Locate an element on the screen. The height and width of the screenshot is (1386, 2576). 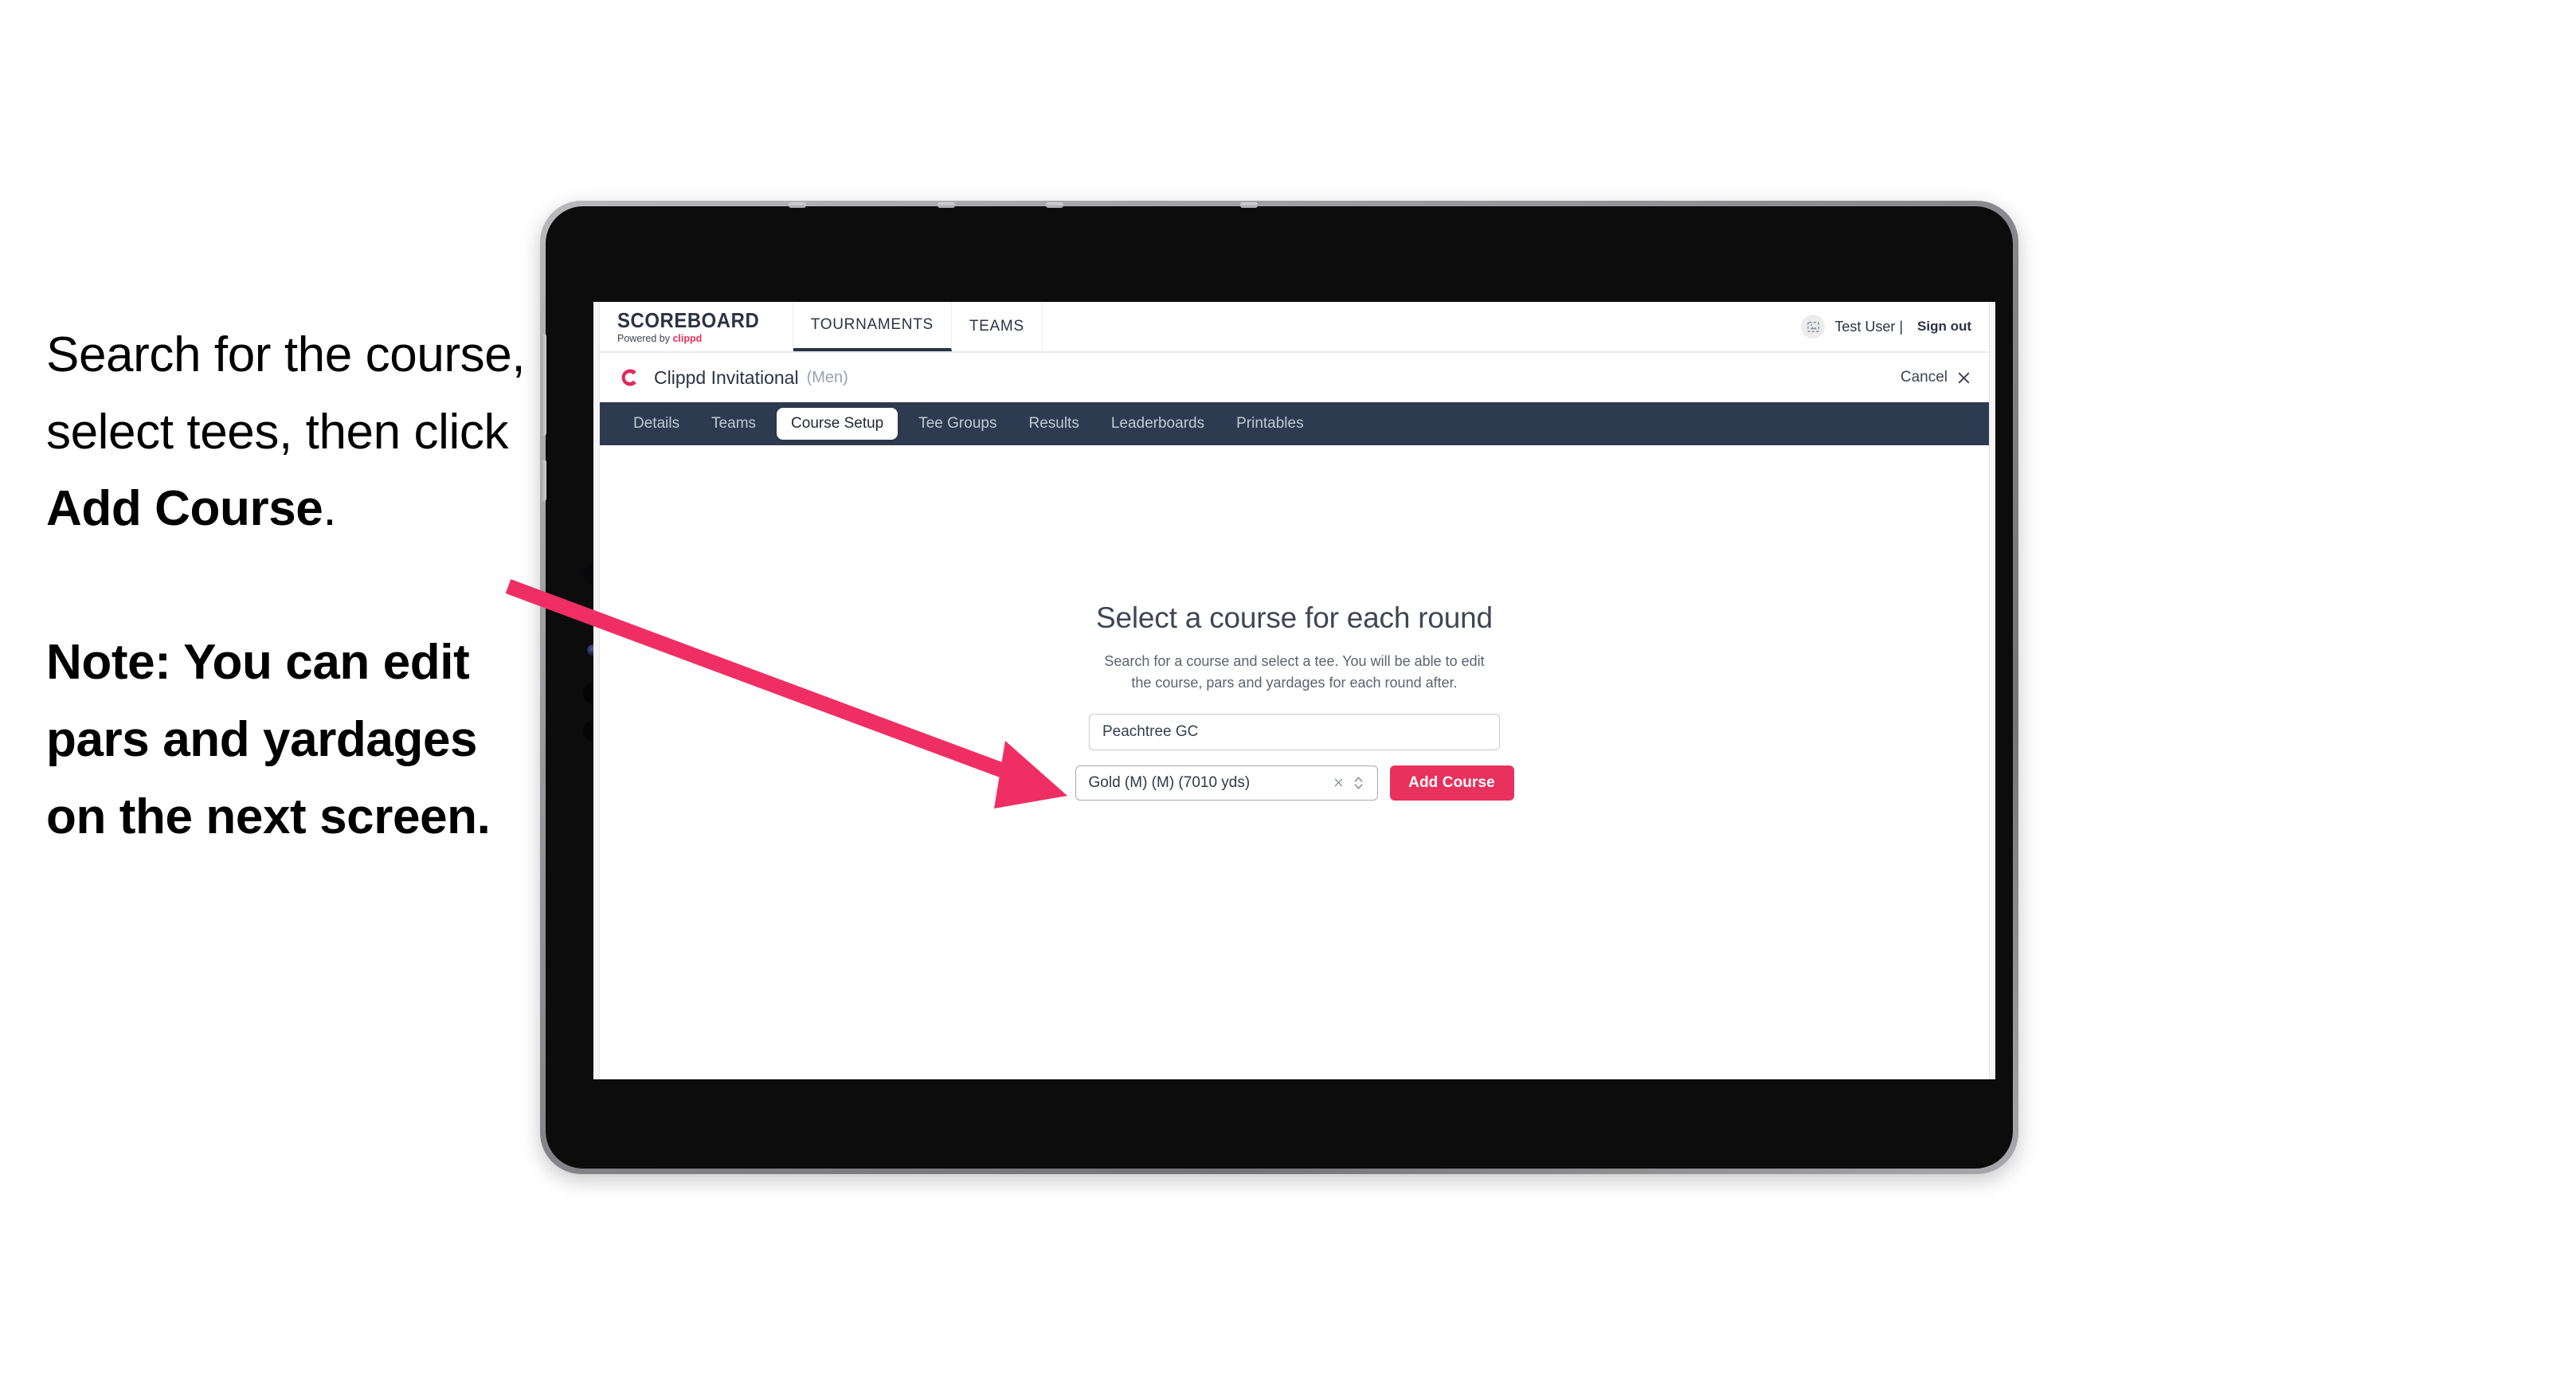
user-name-label: Test User | is located at coordinates (1869, 326).